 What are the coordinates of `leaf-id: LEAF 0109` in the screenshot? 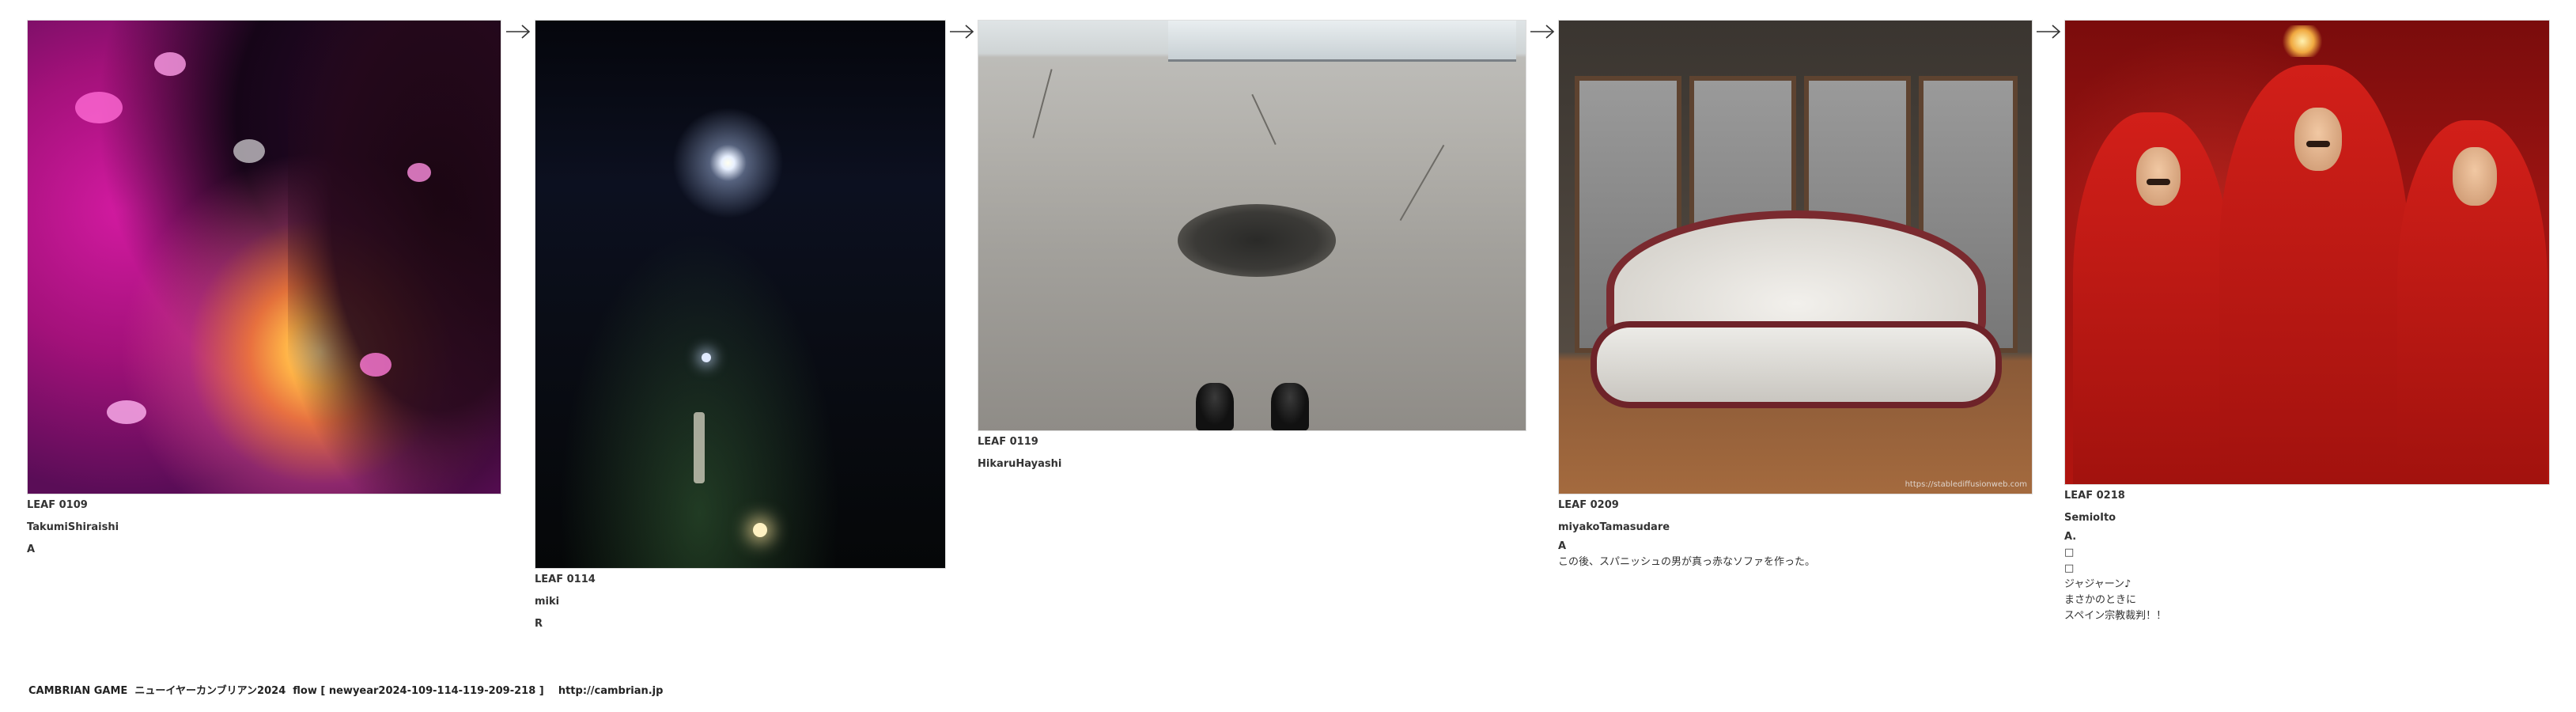 It's located at (57, 505).